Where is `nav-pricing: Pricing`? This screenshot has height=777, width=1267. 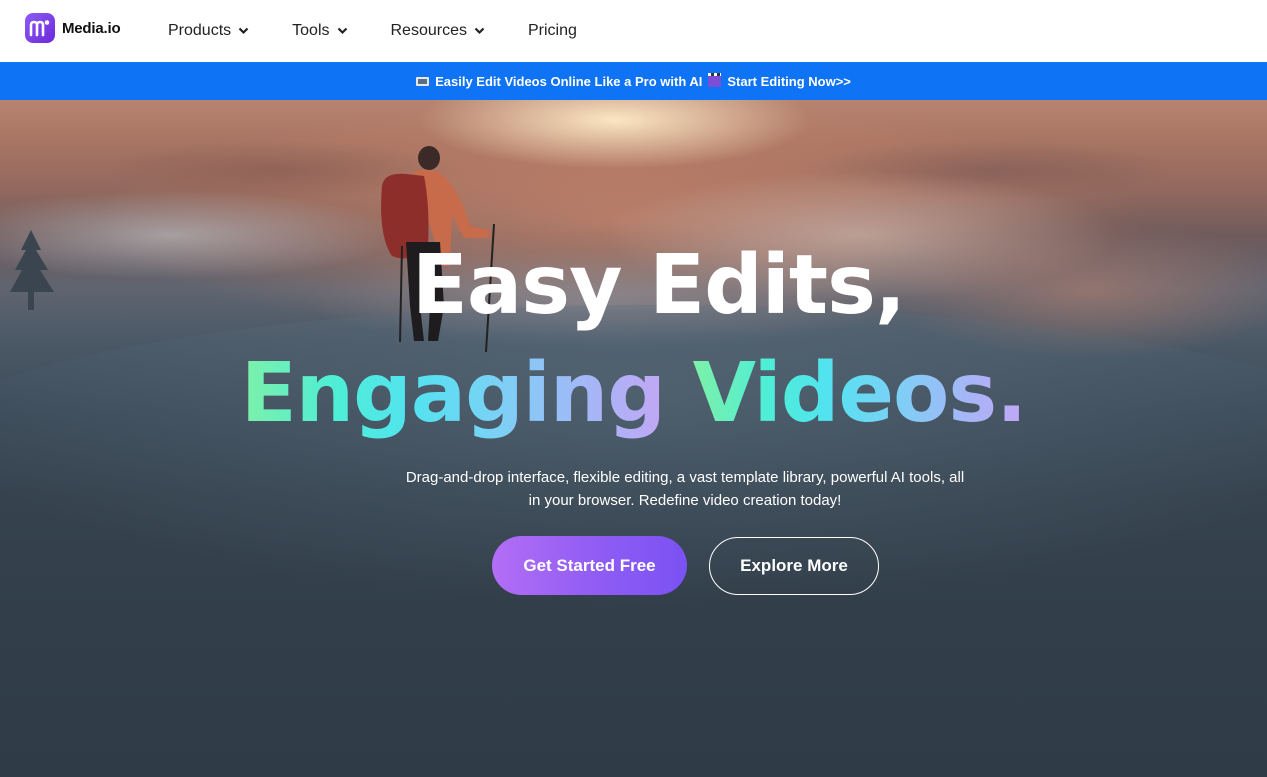 nav-pricing: Pricing is located at coordinates (552, 31).